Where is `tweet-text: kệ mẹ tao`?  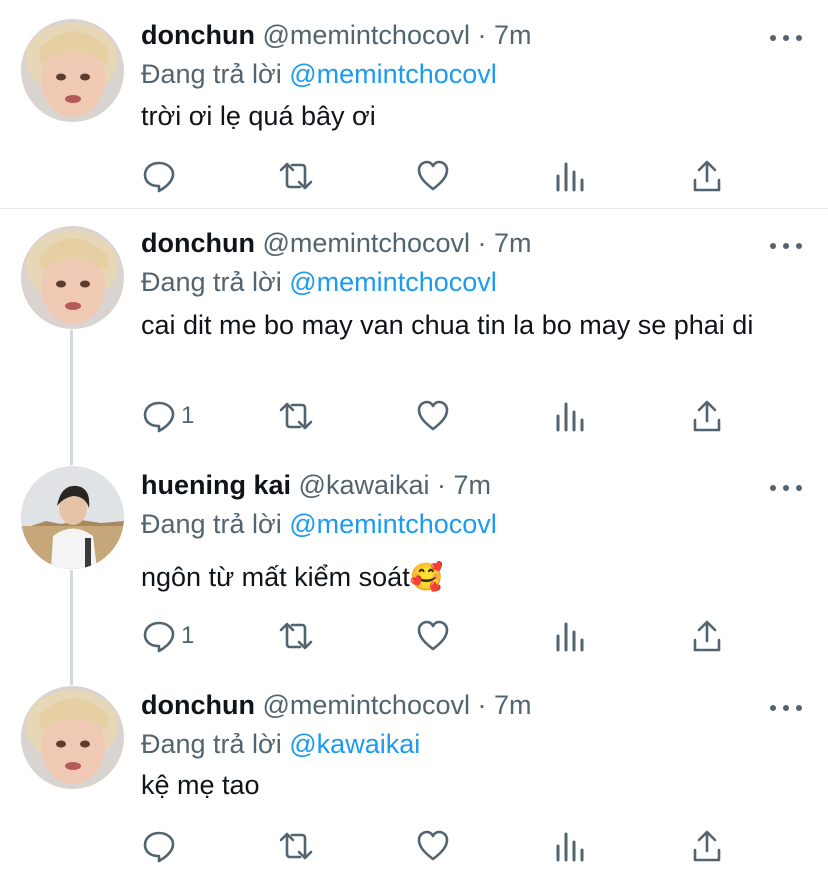
tweet-text: kệ mẹ tao is located at coordinates (200, 785).